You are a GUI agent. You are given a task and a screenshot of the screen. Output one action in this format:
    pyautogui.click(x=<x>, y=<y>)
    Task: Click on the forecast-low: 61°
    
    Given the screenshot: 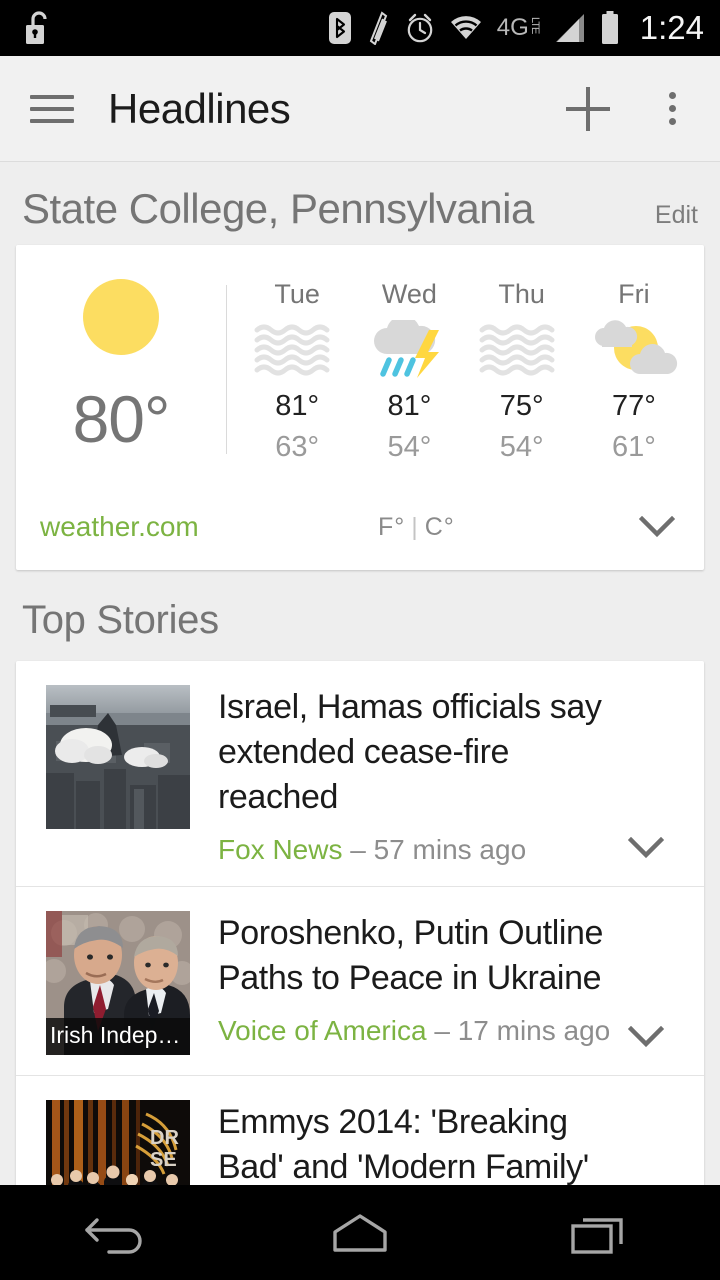 What is the action you would take?
    pyautogui.click(x=633, y=447)
    